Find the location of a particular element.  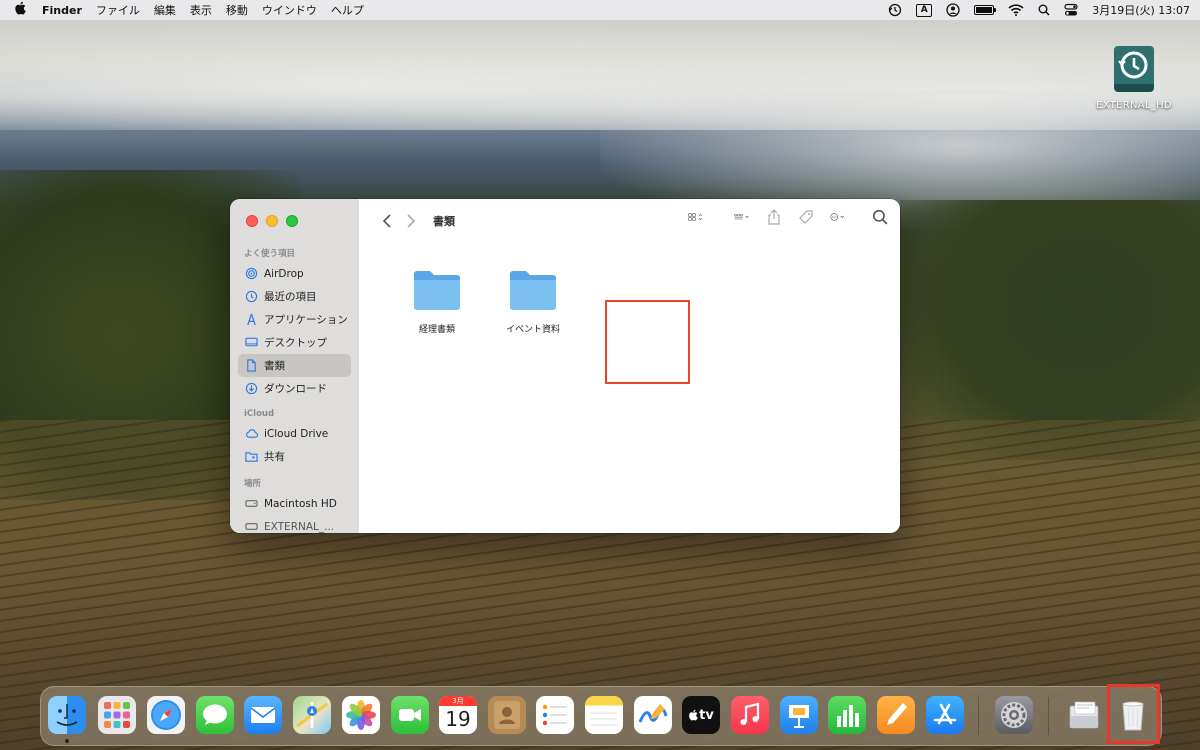

wifi-icon is located at coordinates (1016, 10).